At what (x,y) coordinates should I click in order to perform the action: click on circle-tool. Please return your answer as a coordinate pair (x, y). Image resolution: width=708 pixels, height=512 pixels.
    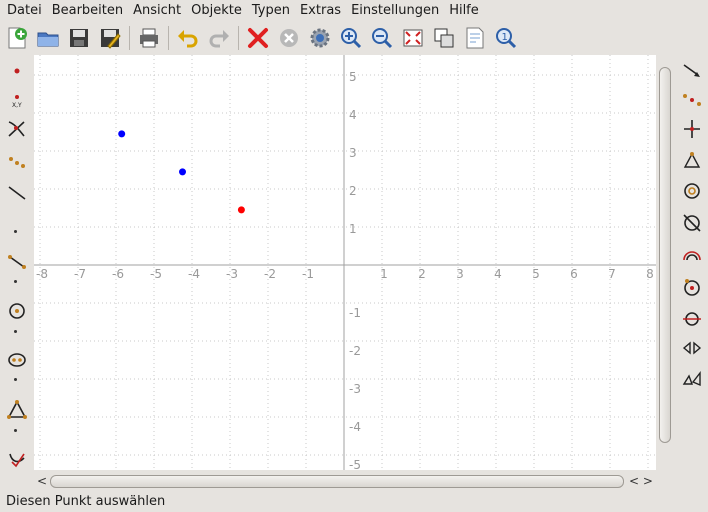
    Looking at the image, I should click on (16, 311).